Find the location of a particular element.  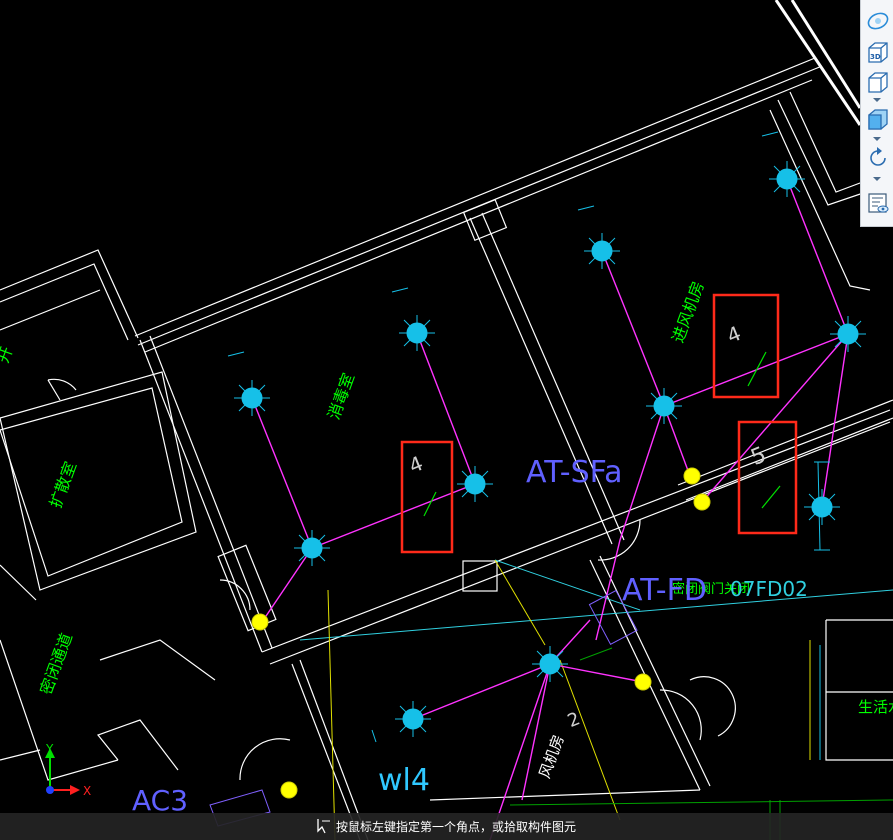

axis-y-label: Y is located at coordinates (49, 749).